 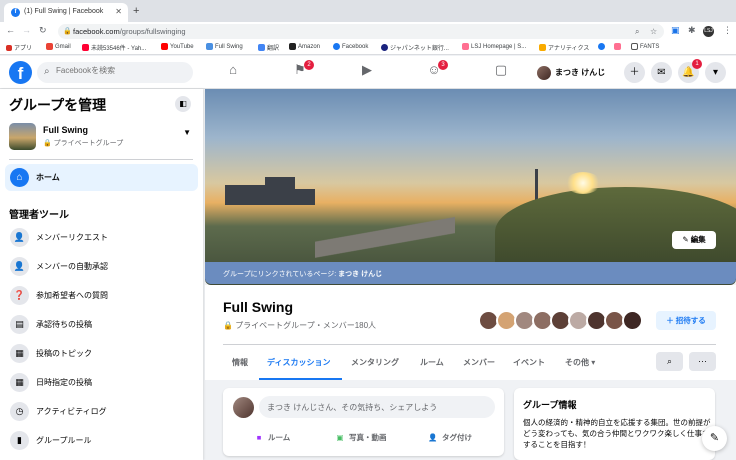 What do you see at coordinates (686, 320) in the screenshot?
I see `invite-button: ＋ 招待する` at bounding box center [686, 320].